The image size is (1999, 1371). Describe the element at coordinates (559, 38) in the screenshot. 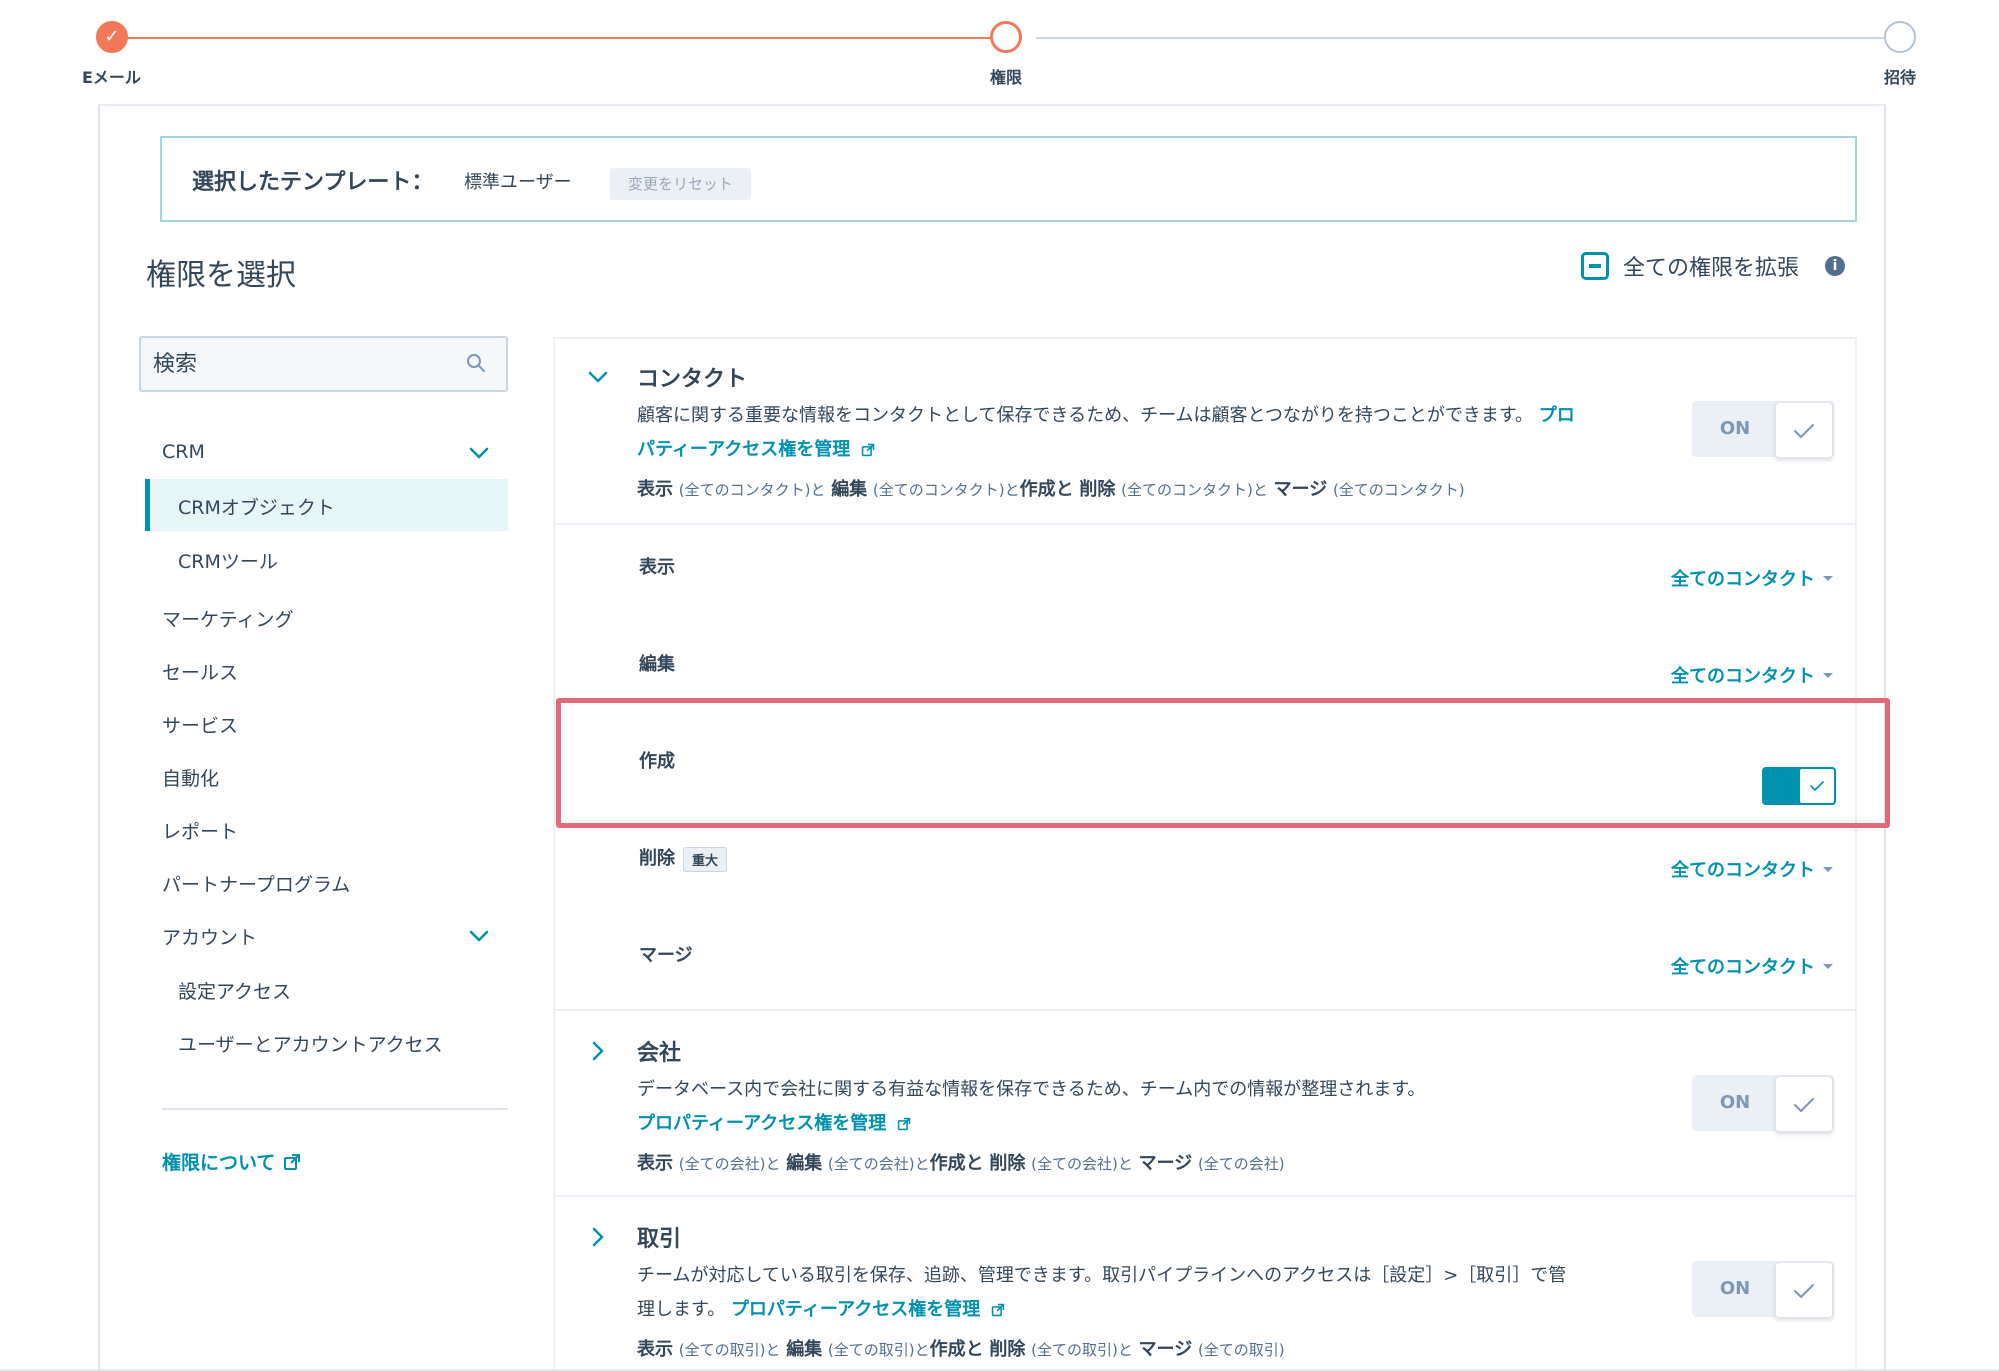

I see `stepper-line-done` at that location.